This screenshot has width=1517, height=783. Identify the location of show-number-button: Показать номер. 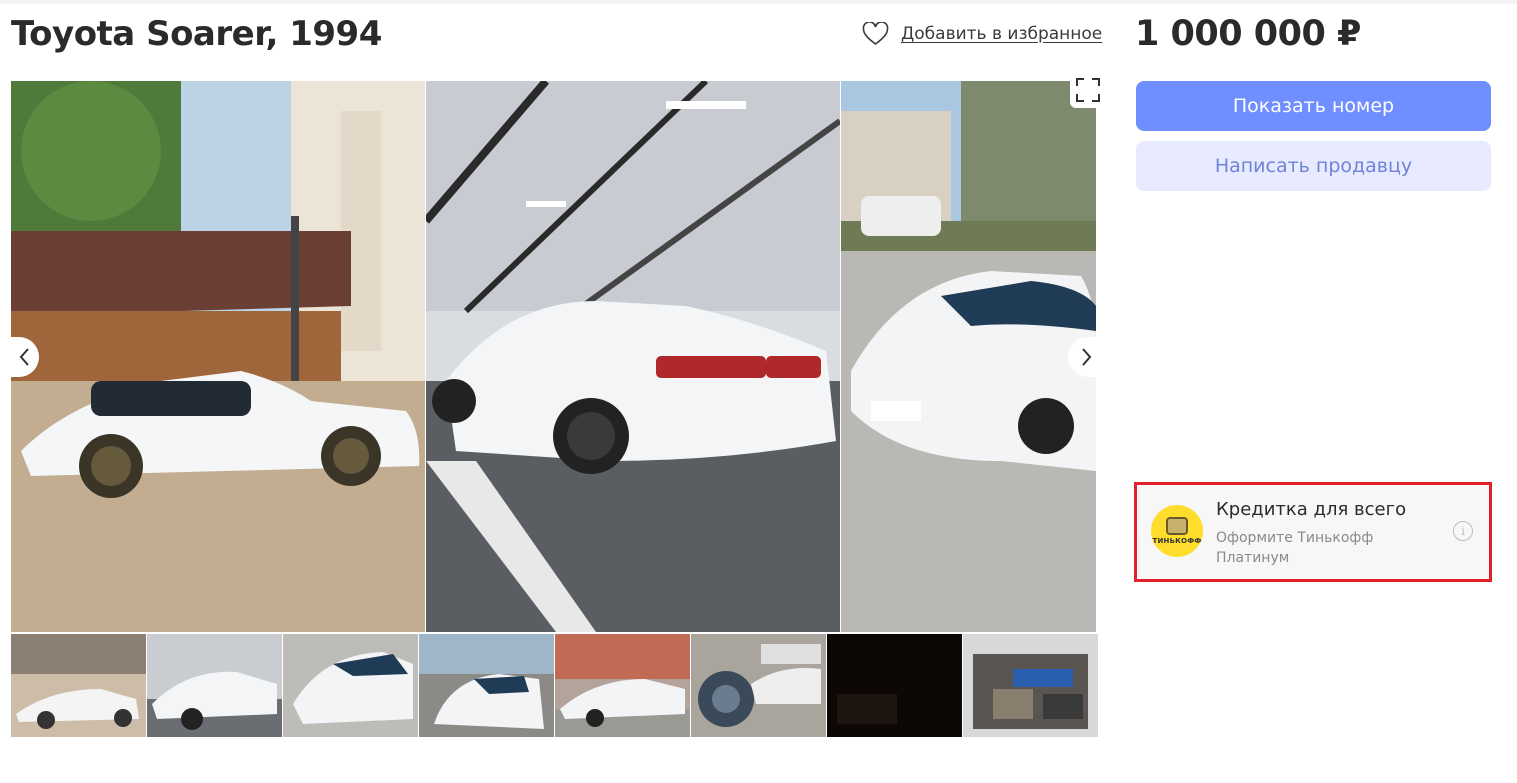
(1313, 106).